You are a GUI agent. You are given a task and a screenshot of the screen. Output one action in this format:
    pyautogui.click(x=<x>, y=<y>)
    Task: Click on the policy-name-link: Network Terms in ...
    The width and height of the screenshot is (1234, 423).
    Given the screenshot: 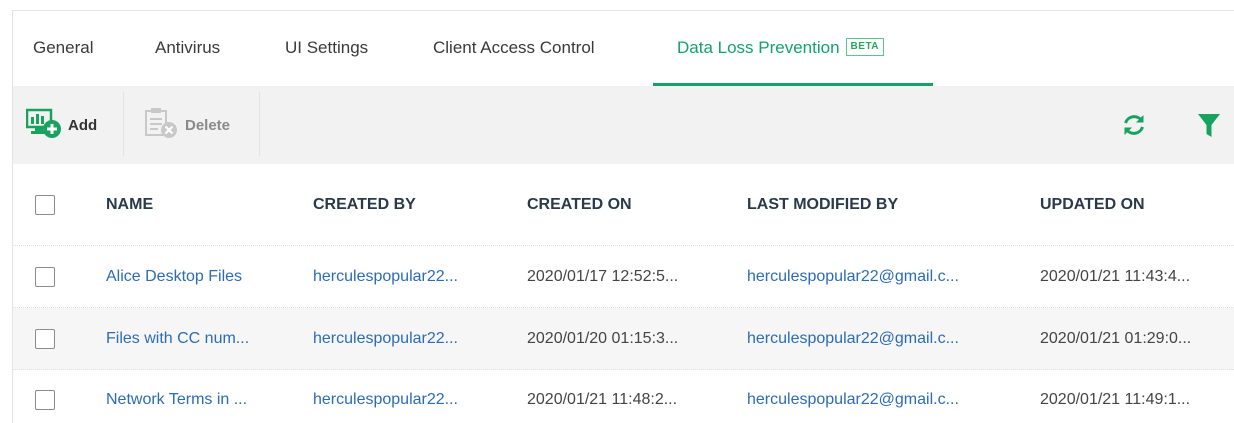 What is the action you would take?
    pyautogui.click(x=176, y=396)
    